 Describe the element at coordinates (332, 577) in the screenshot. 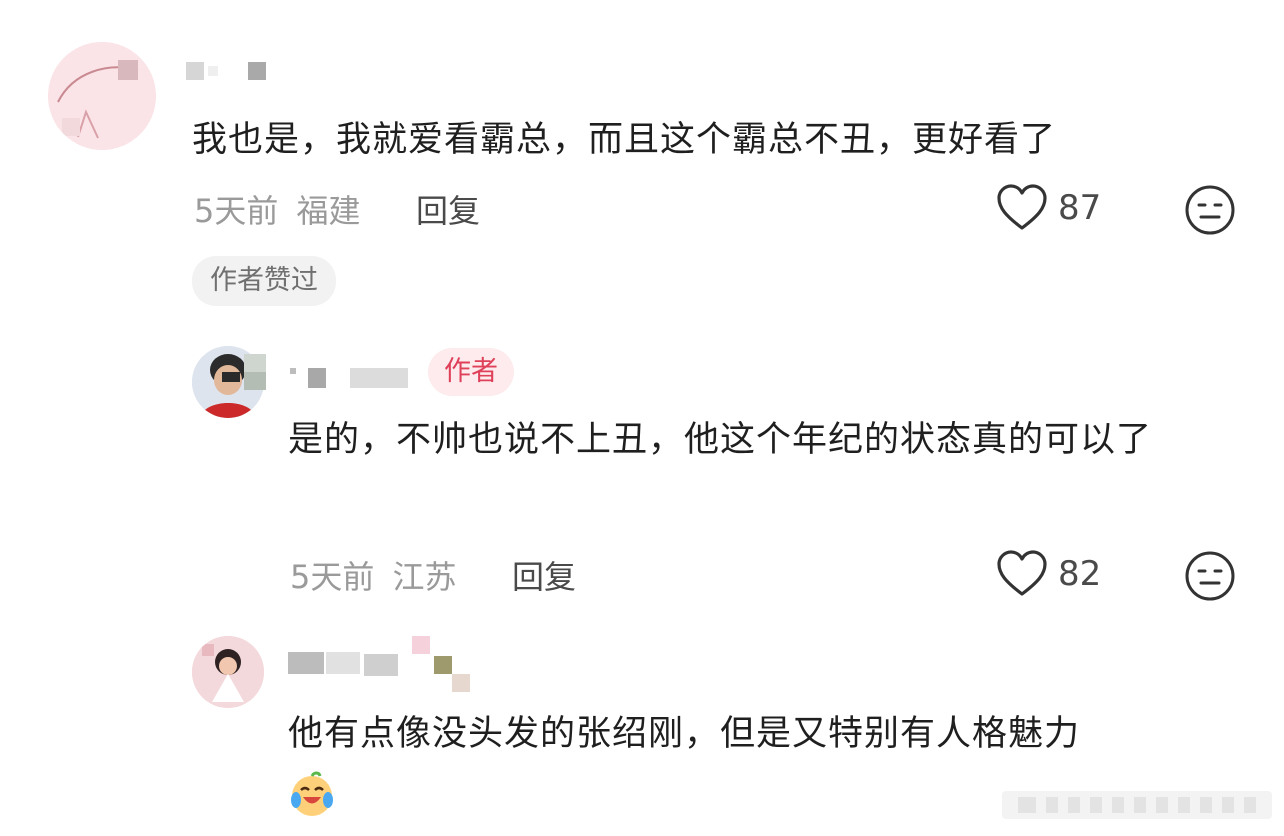

I see `comment-2-time: 5天前` at that location.